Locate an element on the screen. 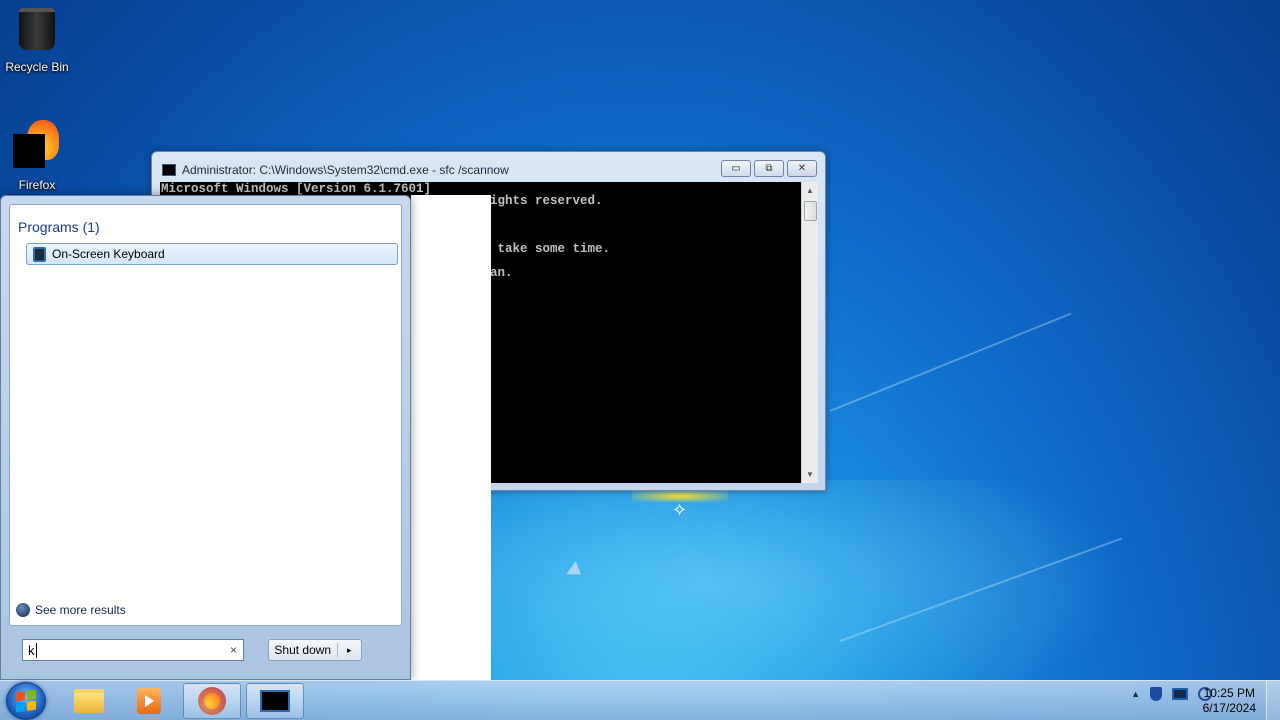 This screenshot has width=1280, height=720. system-tray: ▲ is located at coordinates (1171, 694).